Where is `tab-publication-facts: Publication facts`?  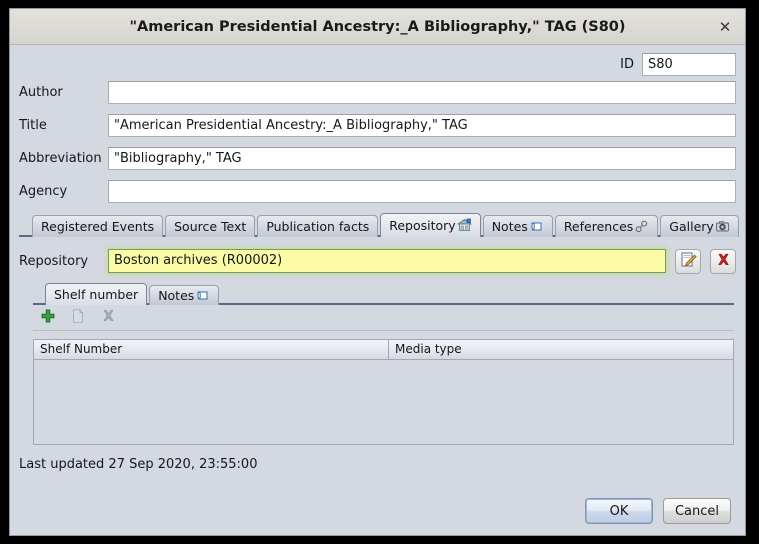 tab-publication-facts: Publication facts is located at coordinates (318, 226).